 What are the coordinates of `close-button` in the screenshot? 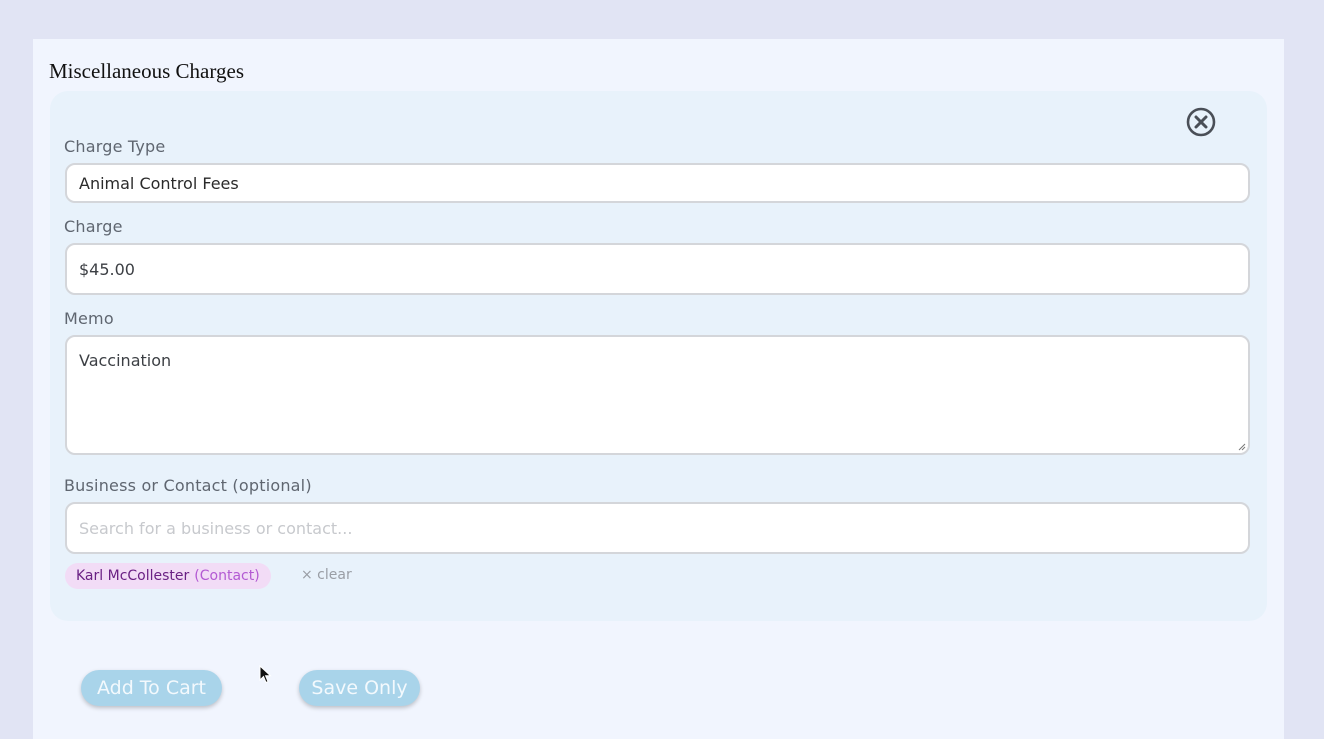 It's located at (1201, 122).